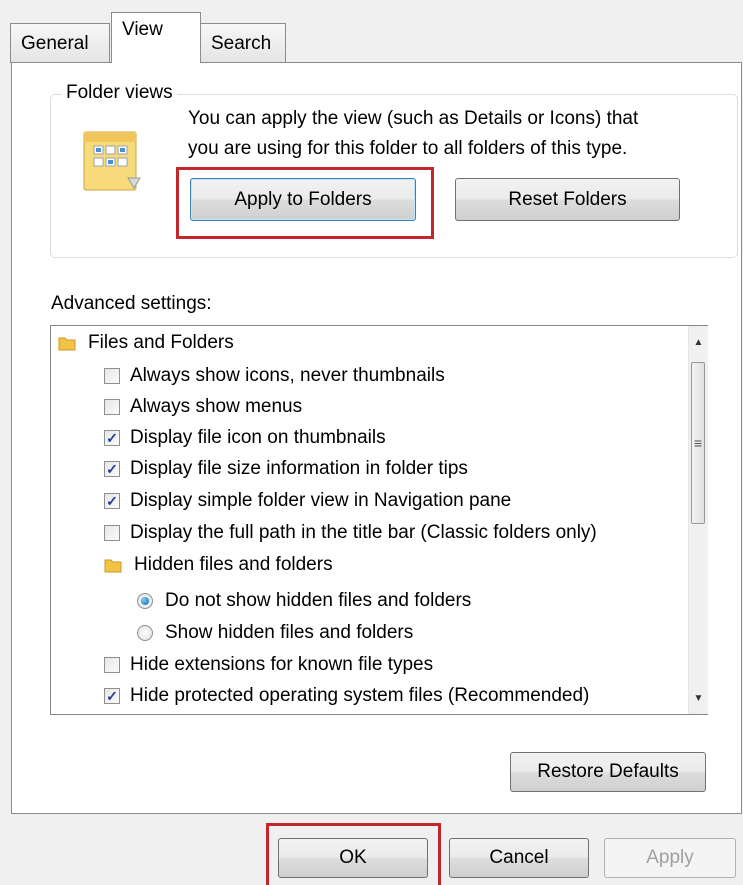 This screenshot has width=743, height=885. I want to click on option-display-file-icon: ✓ Display file icon on thumbnails, so click(245, 438).